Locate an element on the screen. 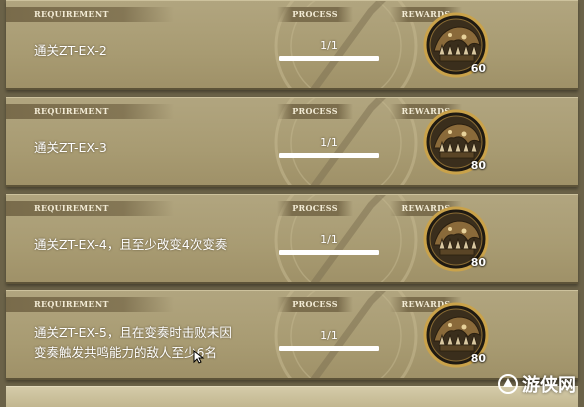 This screenshot has width=584, height=407. watermark-text: 游侠网 is located at coordinates (549, 385).